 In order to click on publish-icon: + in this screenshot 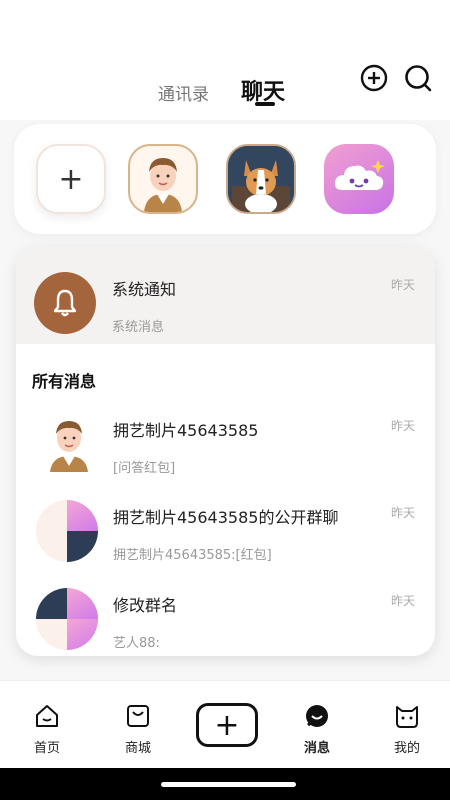, I will do `click(227, 725)`.